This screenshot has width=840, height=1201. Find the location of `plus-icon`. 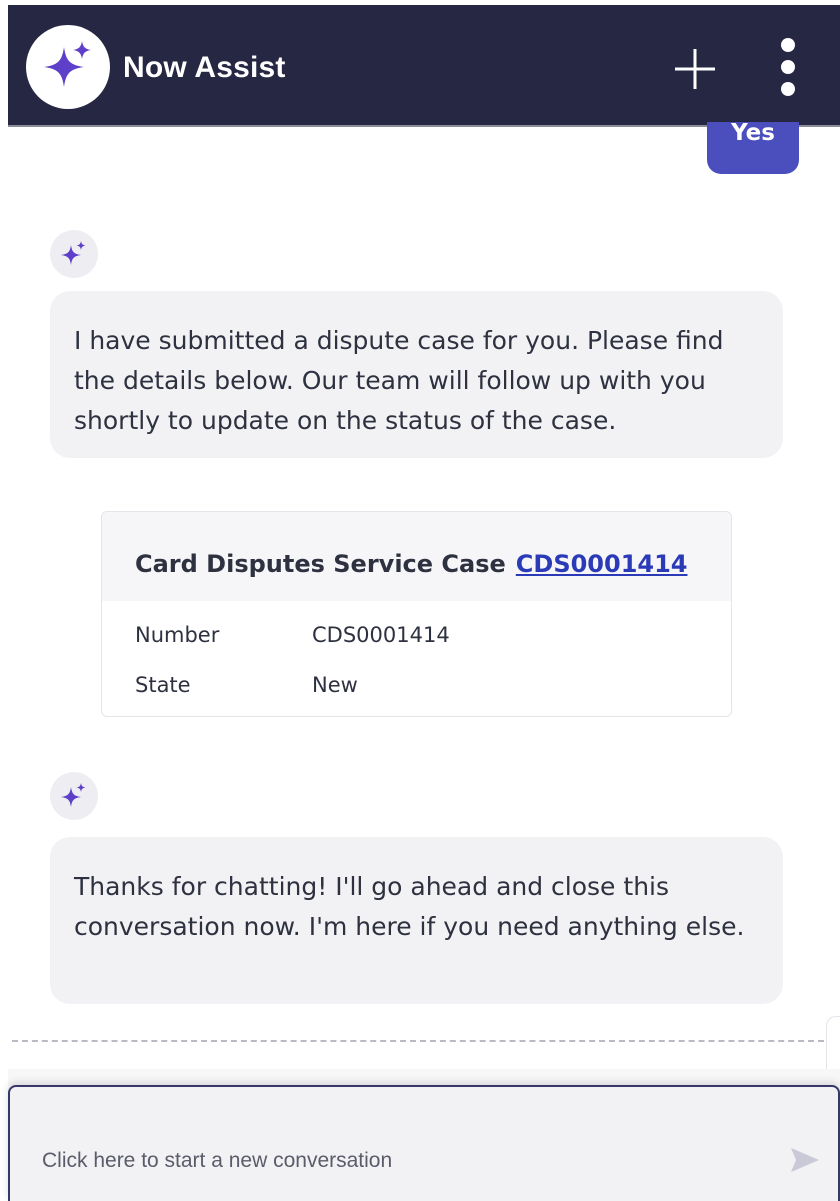

plus-icon is located at coordinates (695, 69).